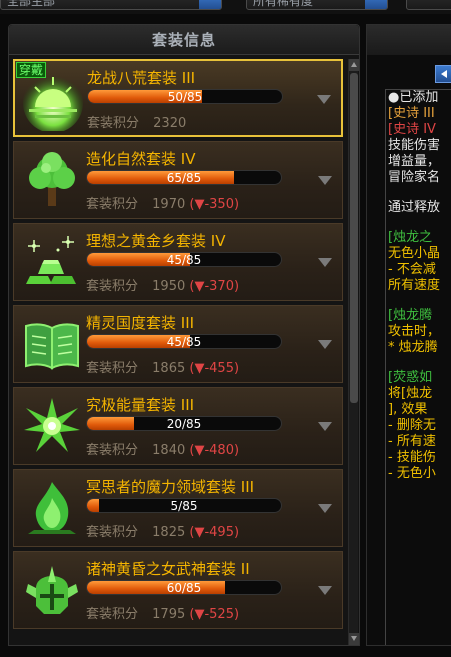 The height and width of the screenshot is (657, 451). What do you see at coordinates (51, 260) in the screenshot?
I see `gold-bars-icon` at bounding box center [51, 260].